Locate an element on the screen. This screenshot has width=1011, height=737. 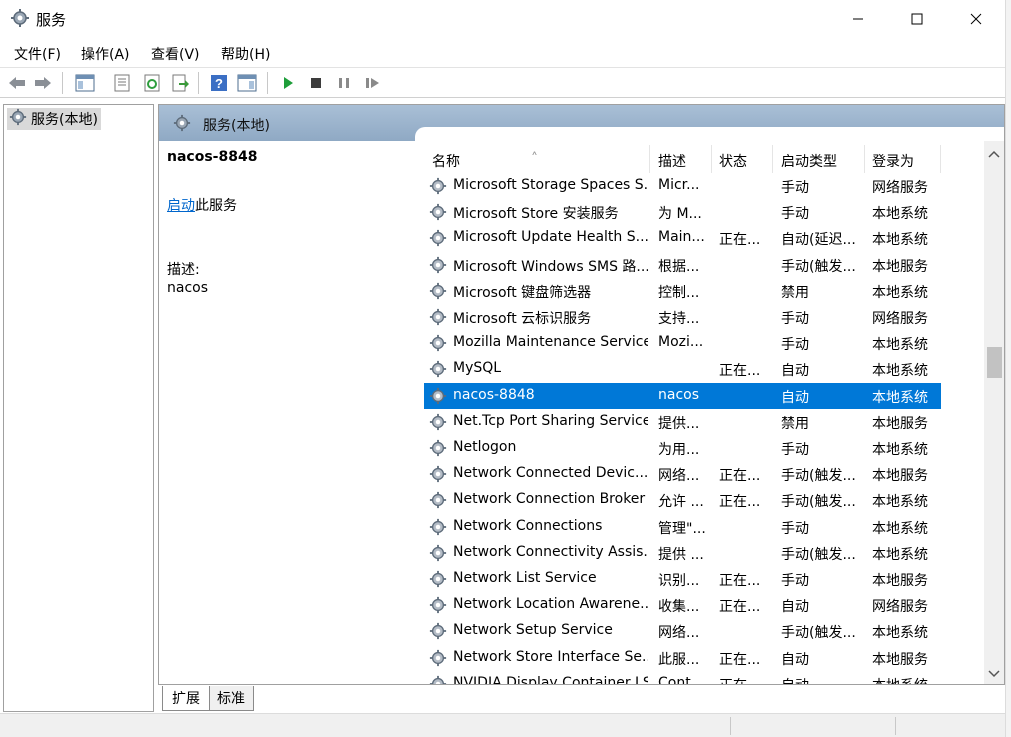
chevron-up-icon is located at coordinates (994, 155).